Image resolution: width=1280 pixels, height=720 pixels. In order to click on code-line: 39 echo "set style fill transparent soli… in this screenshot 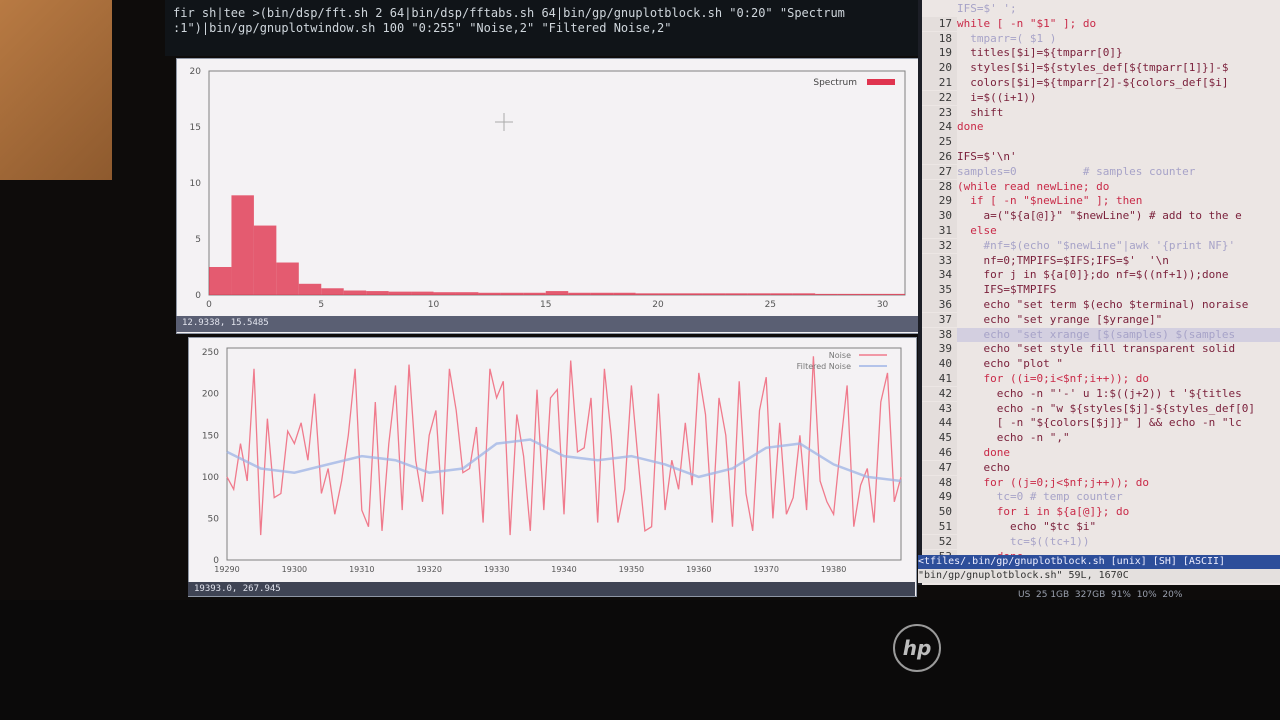, I will do `click(1101, 349)`.